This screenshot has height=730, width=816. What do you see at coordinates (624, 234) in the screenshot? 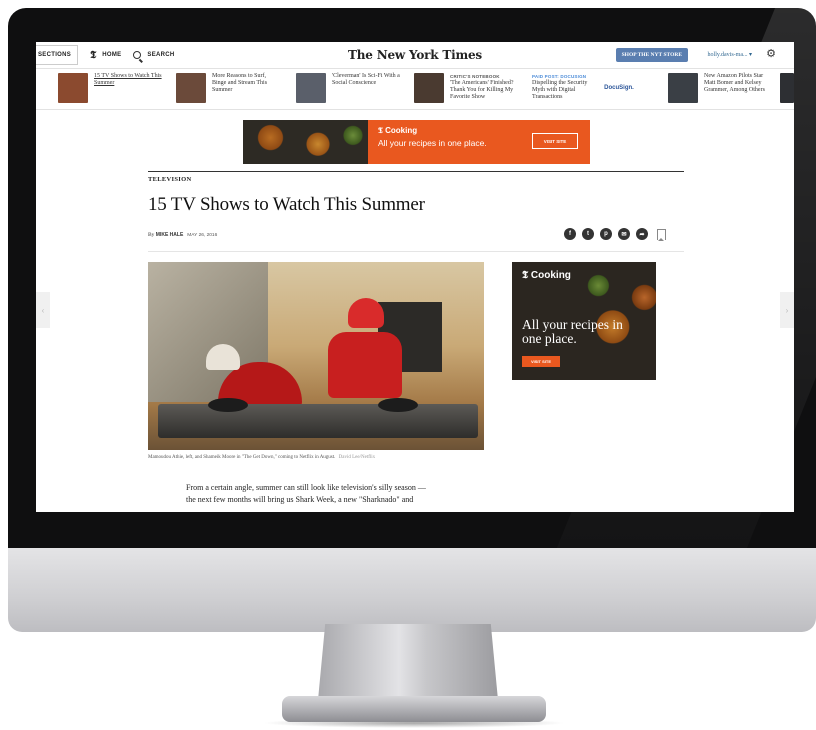
I see `email-share-icon: ✉` at bounding box center [624, 234].